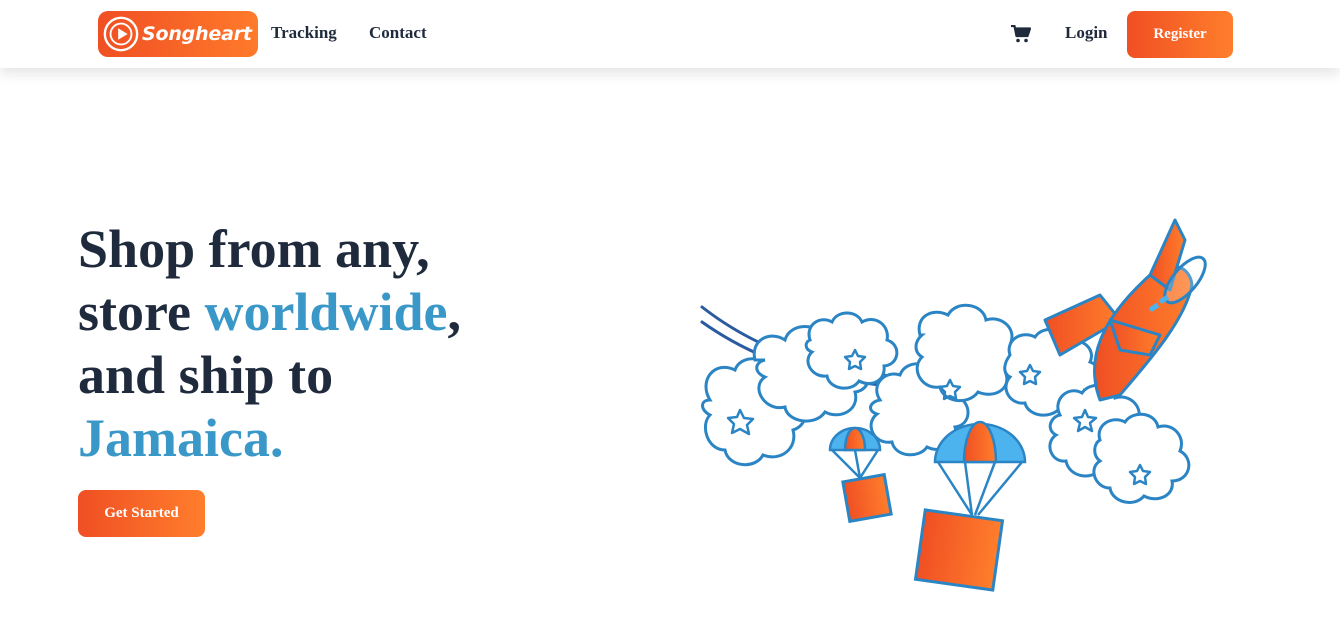 This screenshot has width=1340, height=639. Describe the element at coordinates (326, 312) in the screenshot. I see `hero-accent-worldwide: worldwide` at that location.